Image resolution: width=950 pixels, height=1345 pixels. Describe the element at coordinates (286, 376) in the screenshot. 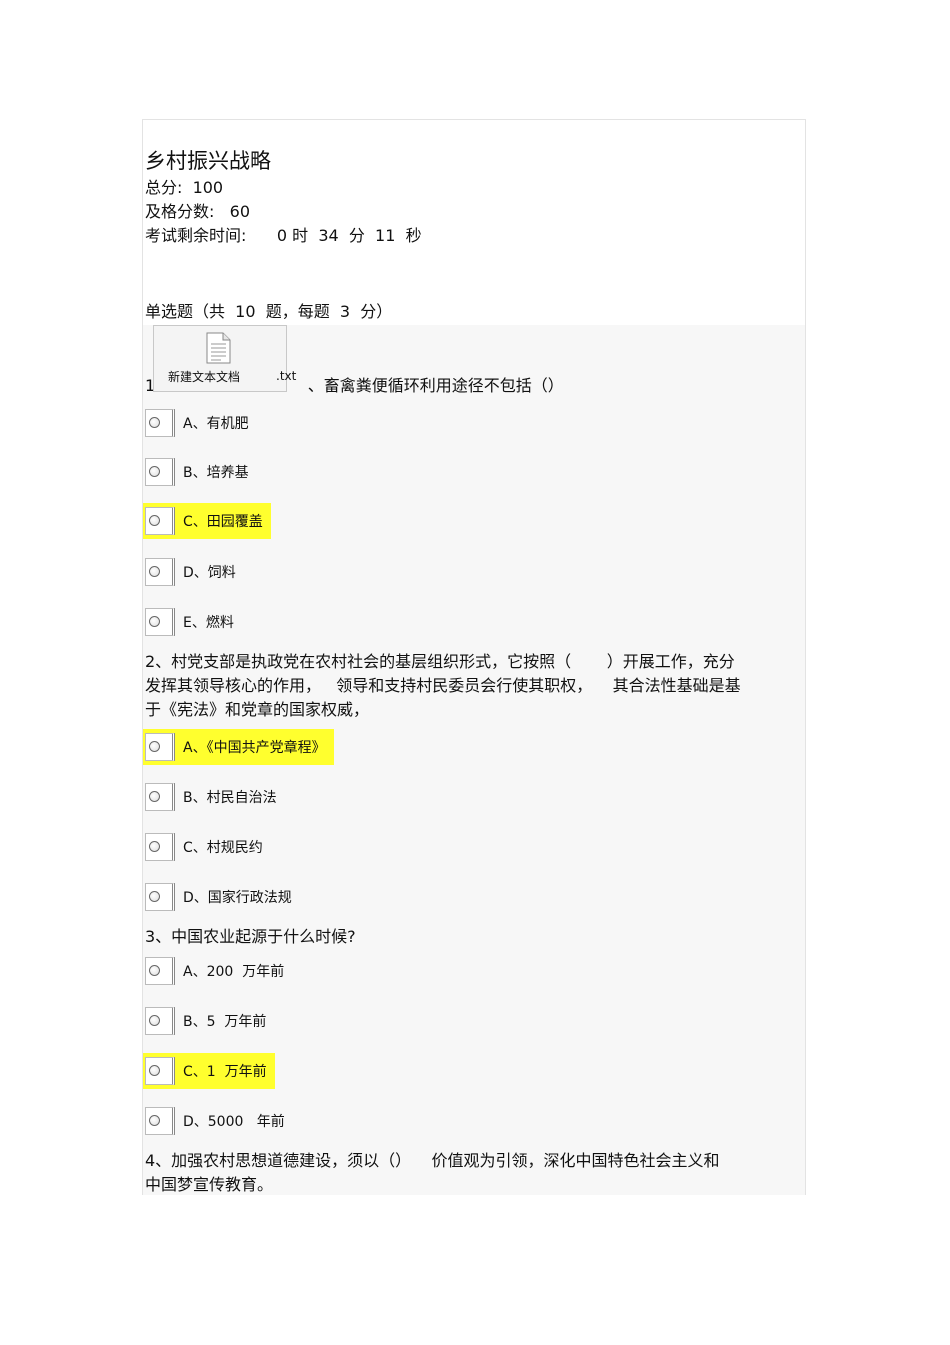

I see `attachment-extension: .txt` at that location.